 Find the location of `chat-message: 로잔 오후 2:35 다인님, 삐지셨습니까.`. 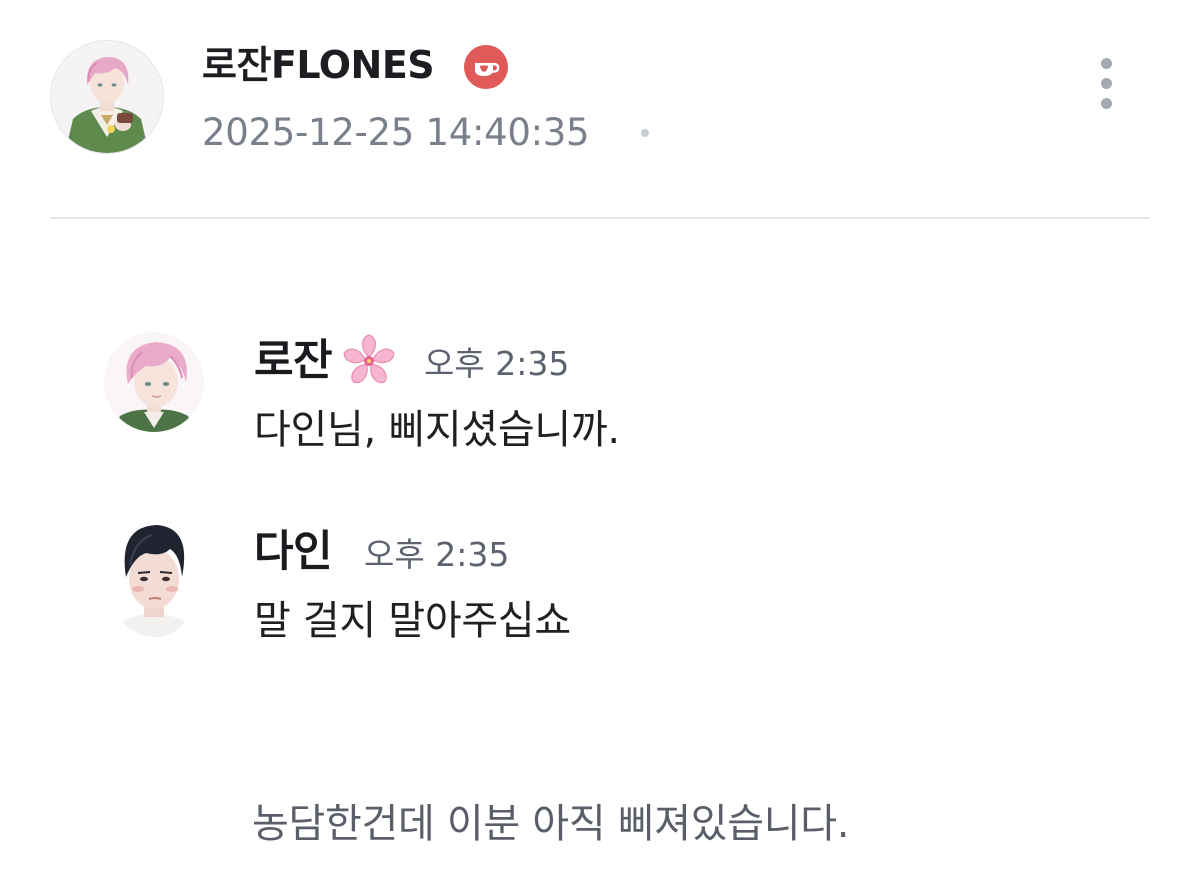

chat-message: 로잔 오후 2:35 다인님, 삐지셨습니까. is located at coordinates (550, 397).